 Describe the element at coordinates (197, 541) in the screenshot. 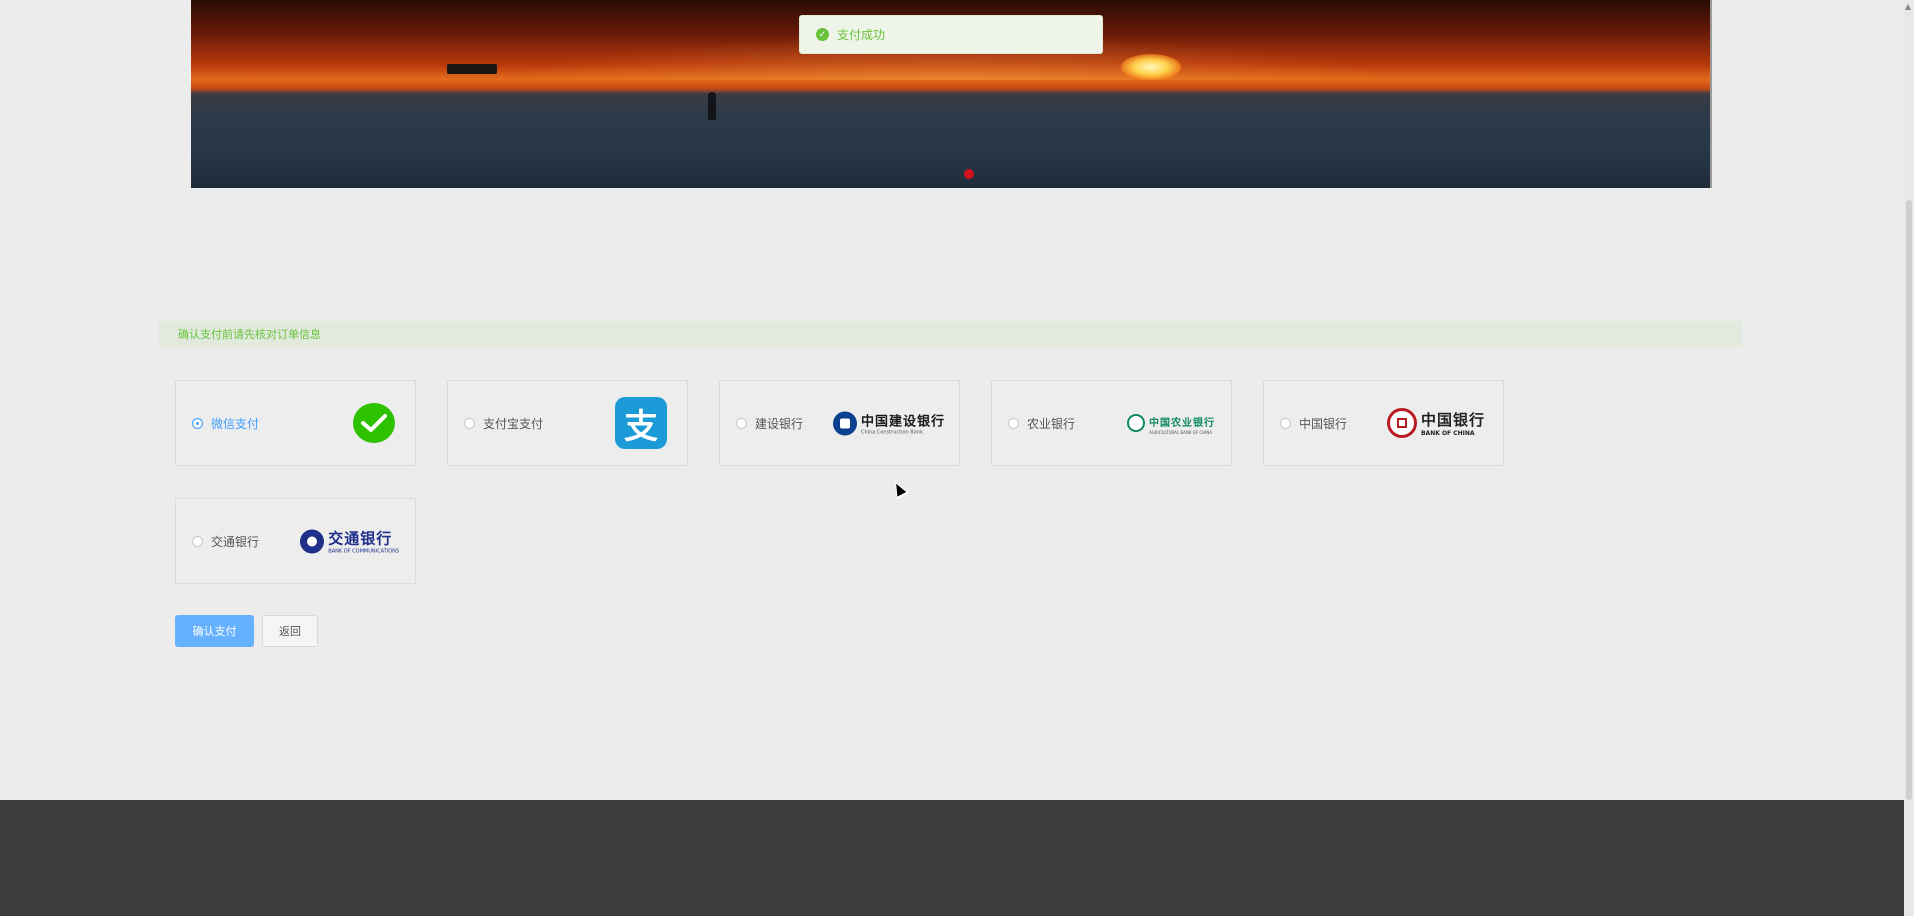

I see `radio-bocom` at that location.